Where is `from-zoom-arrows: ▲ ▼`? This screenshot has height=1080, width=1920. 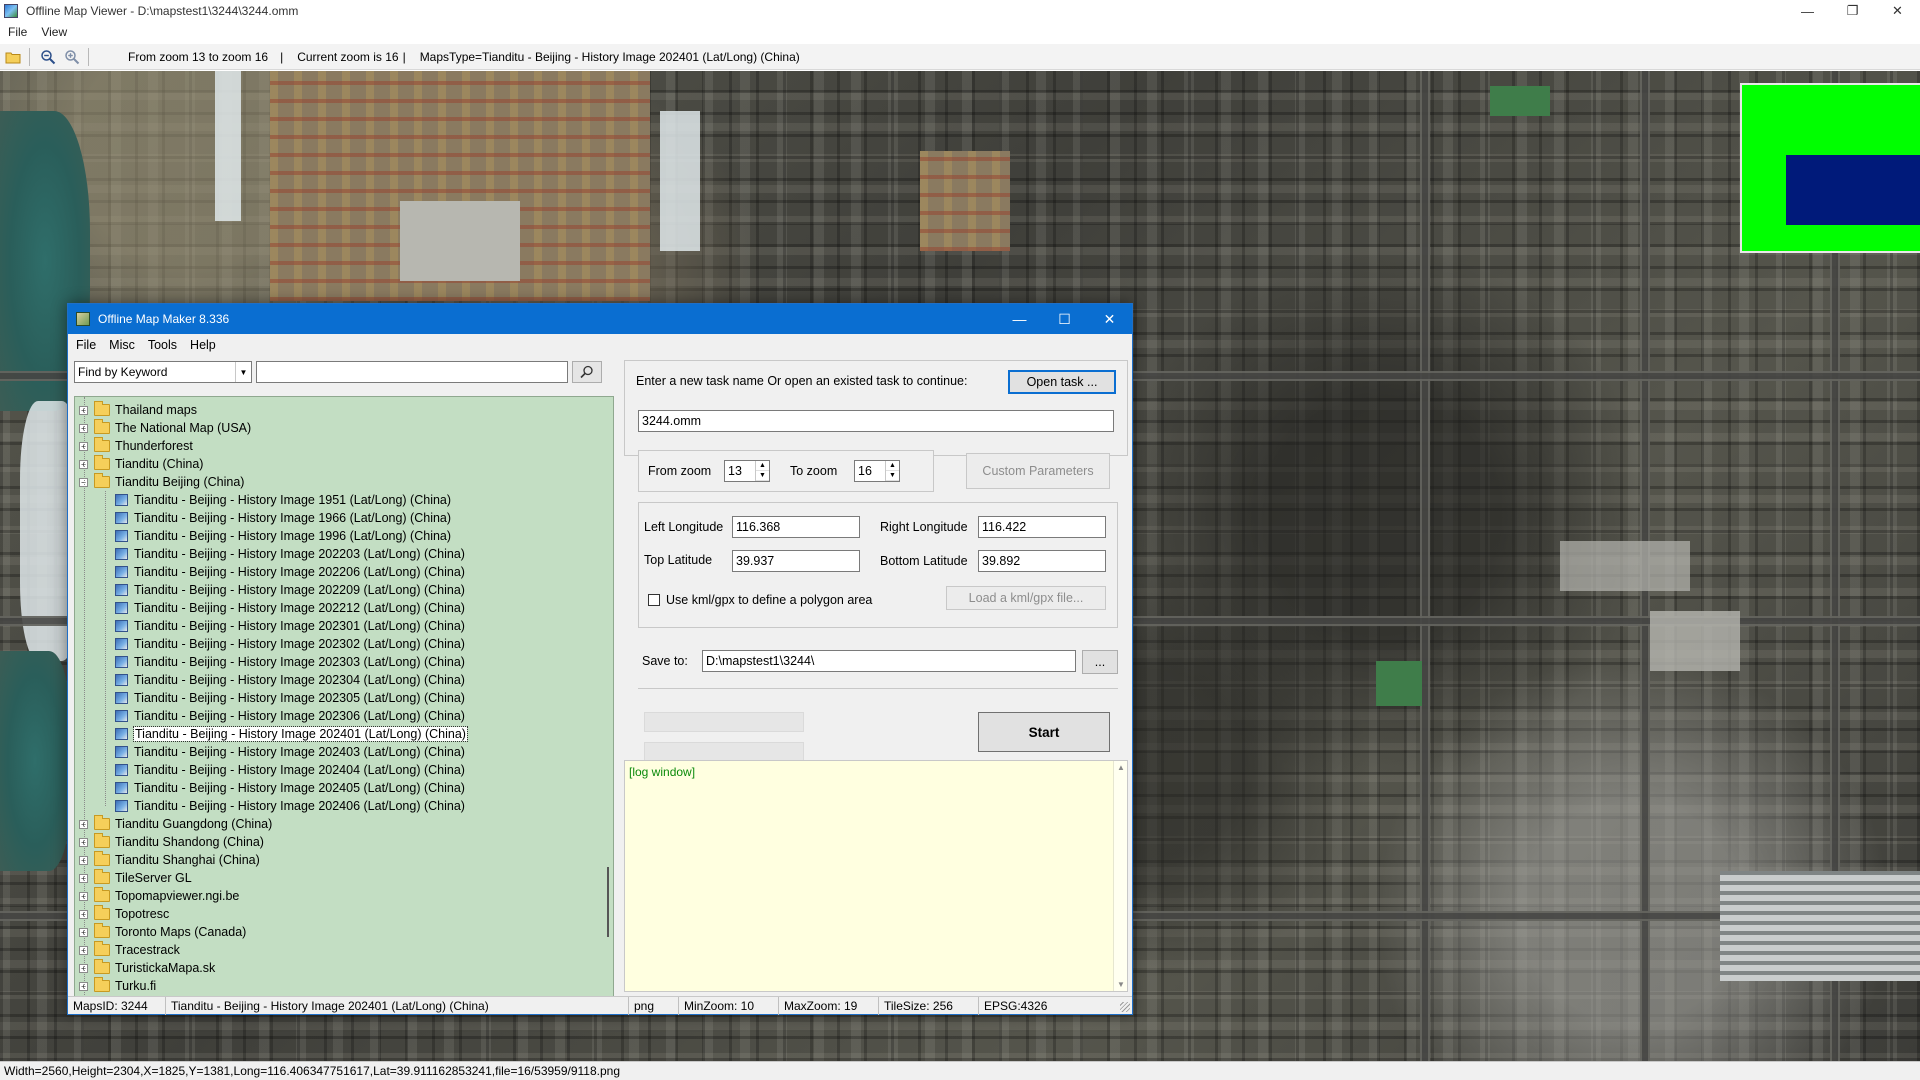 from-zoom-arrows: ▲ ▼ is located at coordinates (762, 471).